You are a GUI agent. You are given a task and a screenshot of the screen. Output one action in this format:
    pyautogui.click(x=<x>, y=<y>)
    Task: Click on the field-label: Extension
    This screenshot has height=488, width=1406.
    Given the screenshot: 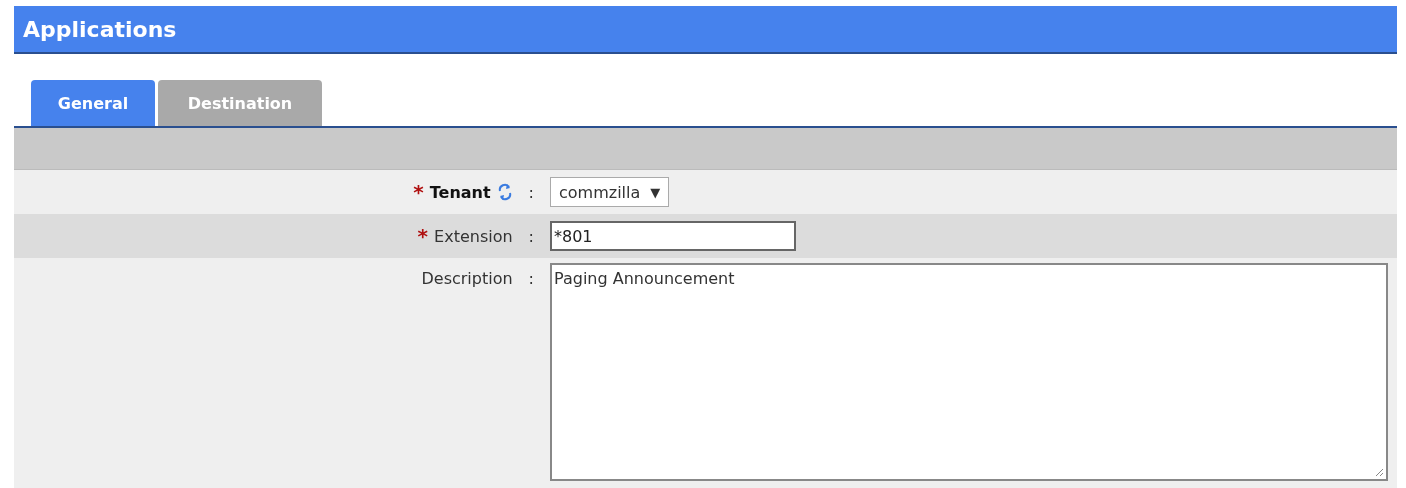 What is the action you would take?
    pyautogui.click(x=473, y=236)
    